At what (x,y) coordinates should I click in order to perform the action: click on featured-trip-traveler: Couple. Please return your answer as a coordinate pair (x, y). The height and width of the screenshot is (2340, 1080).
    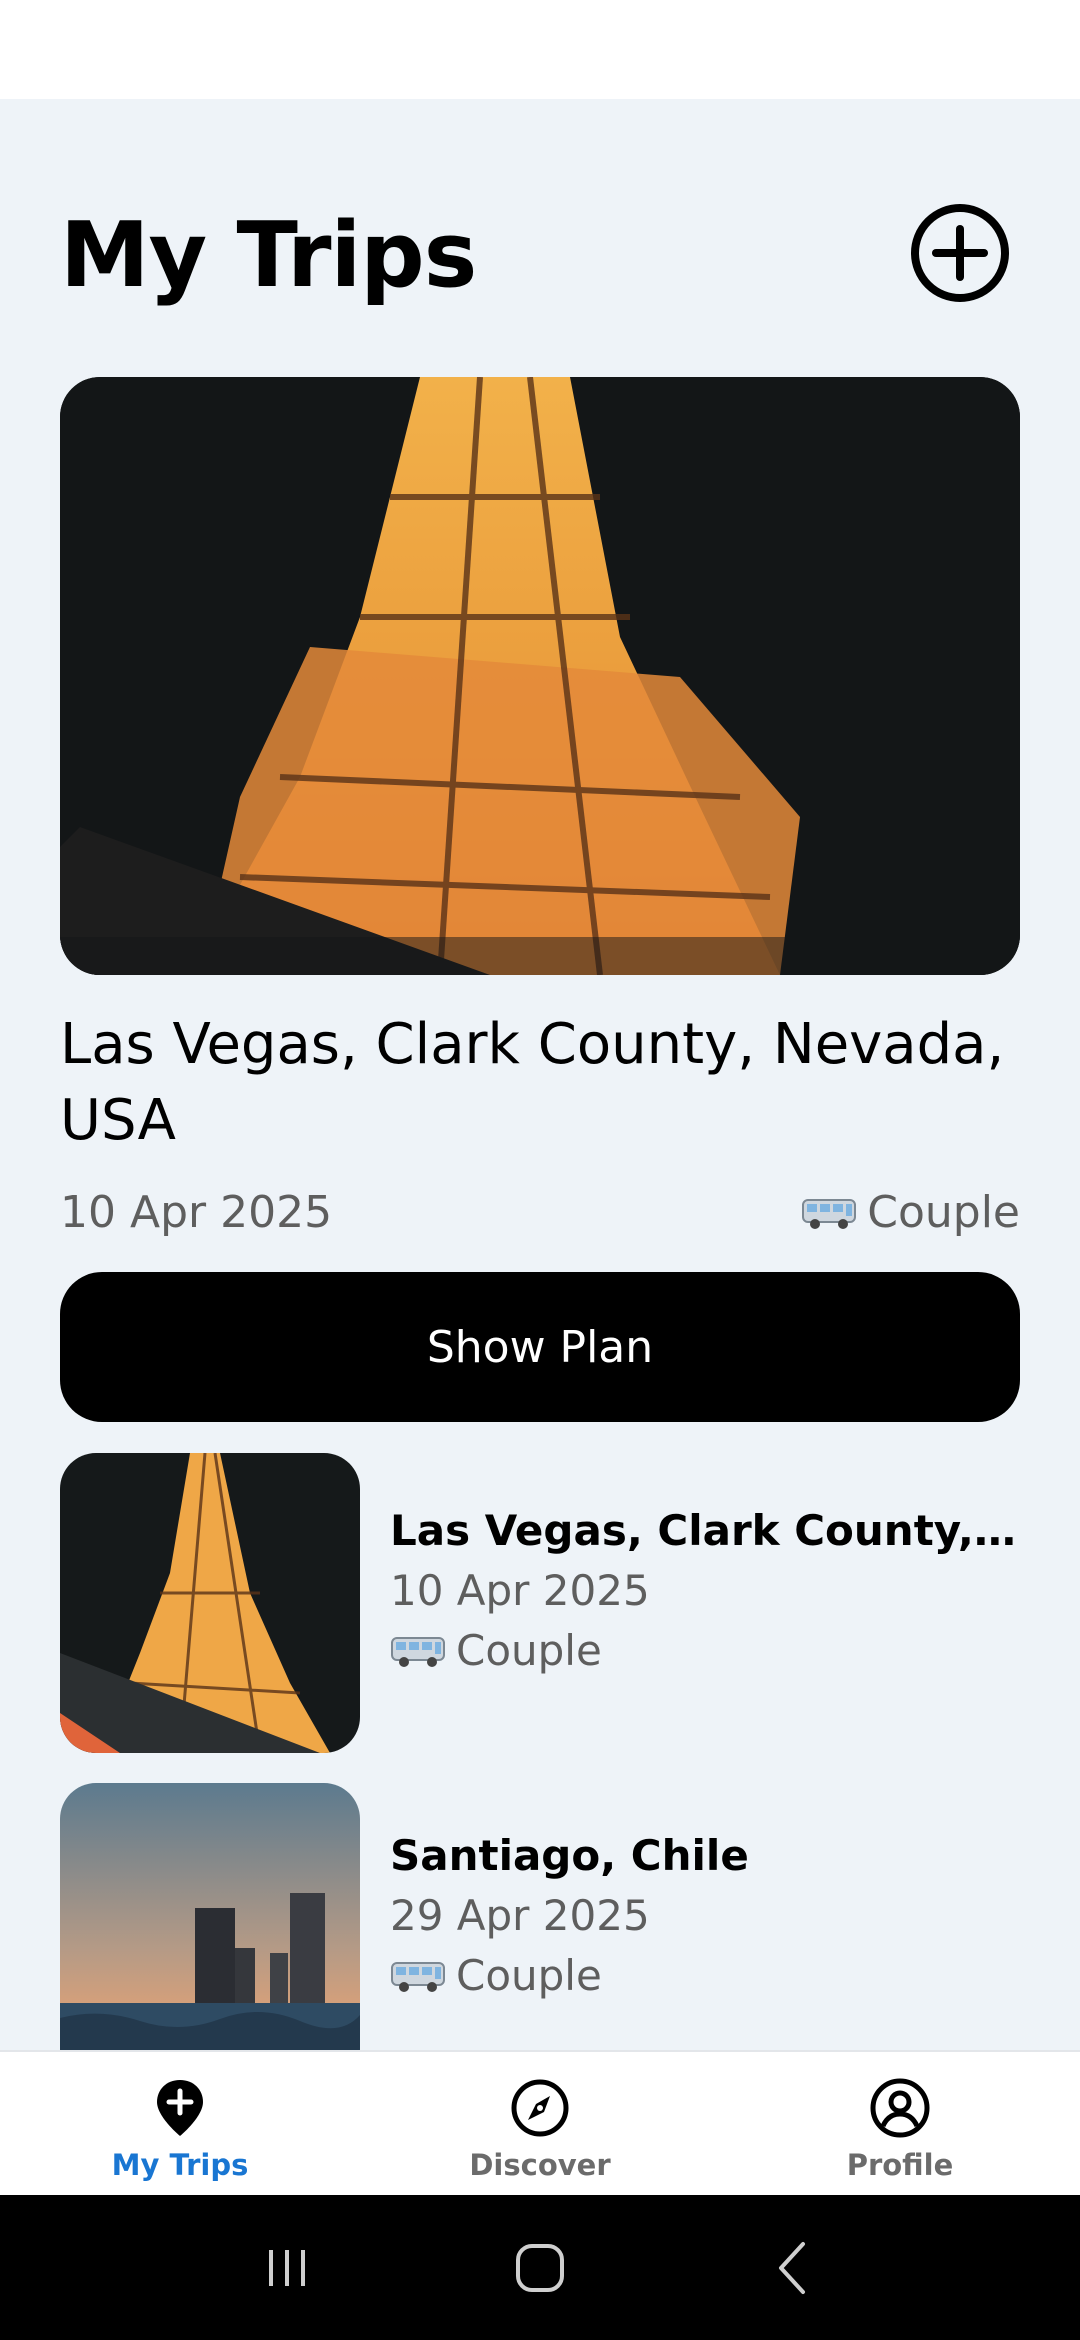
    Looking at the image, I should click on (910, 1213).